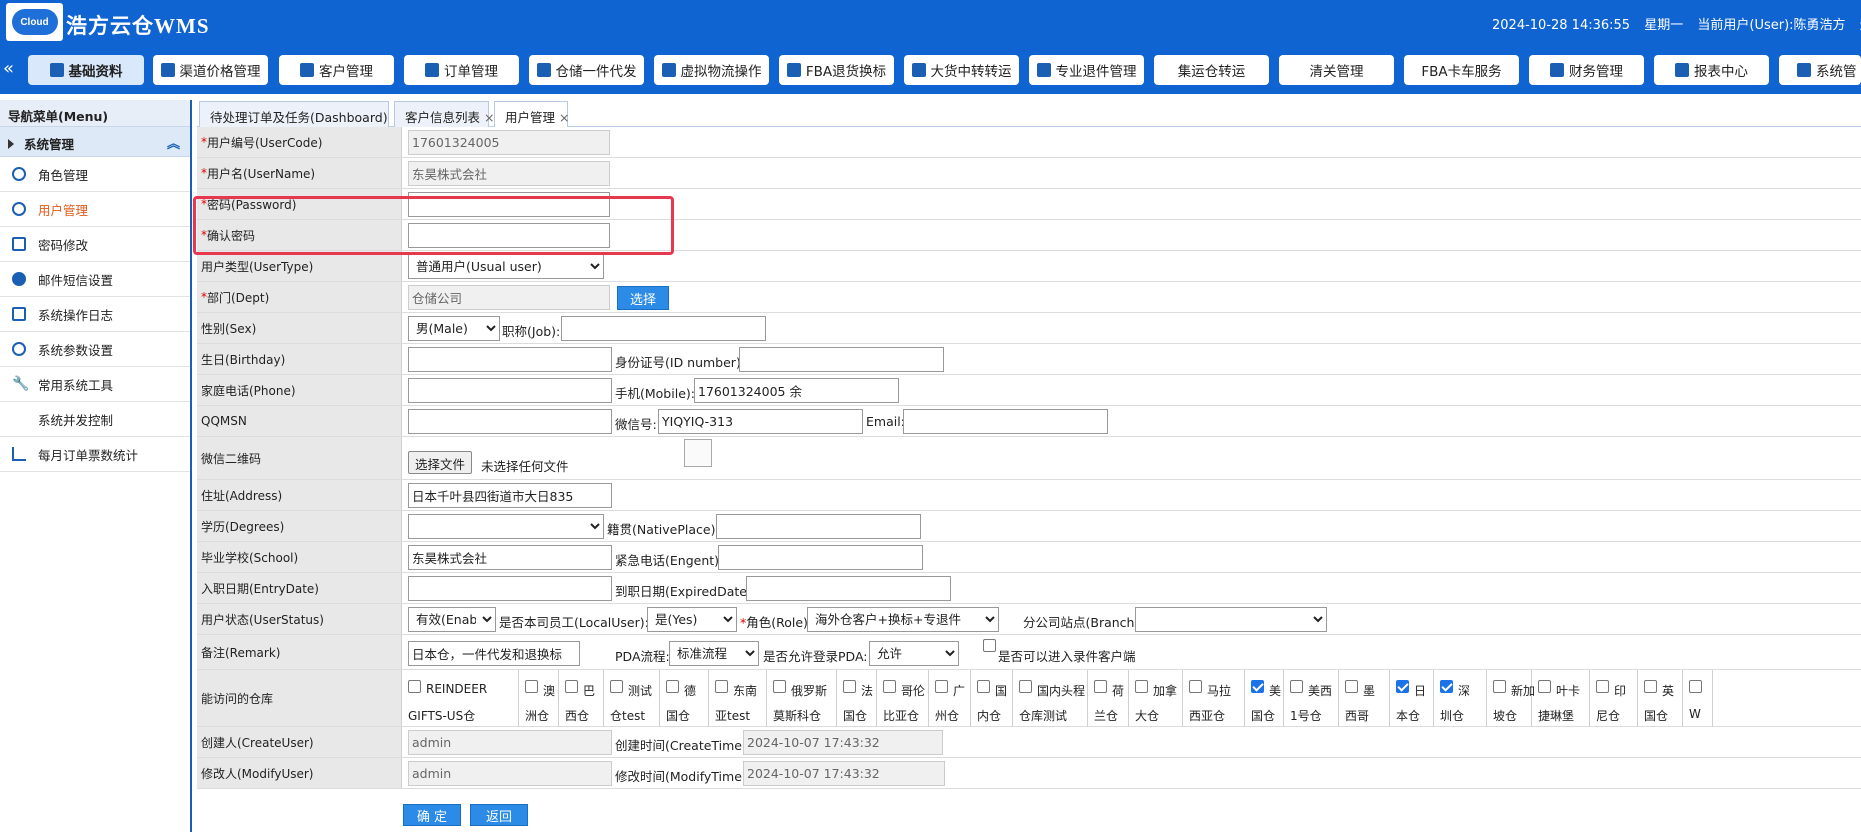  Describe the element at coordinates (95, 349) in the screenshot. I see `sidebar-item-params: 系统参数设置` at that location.